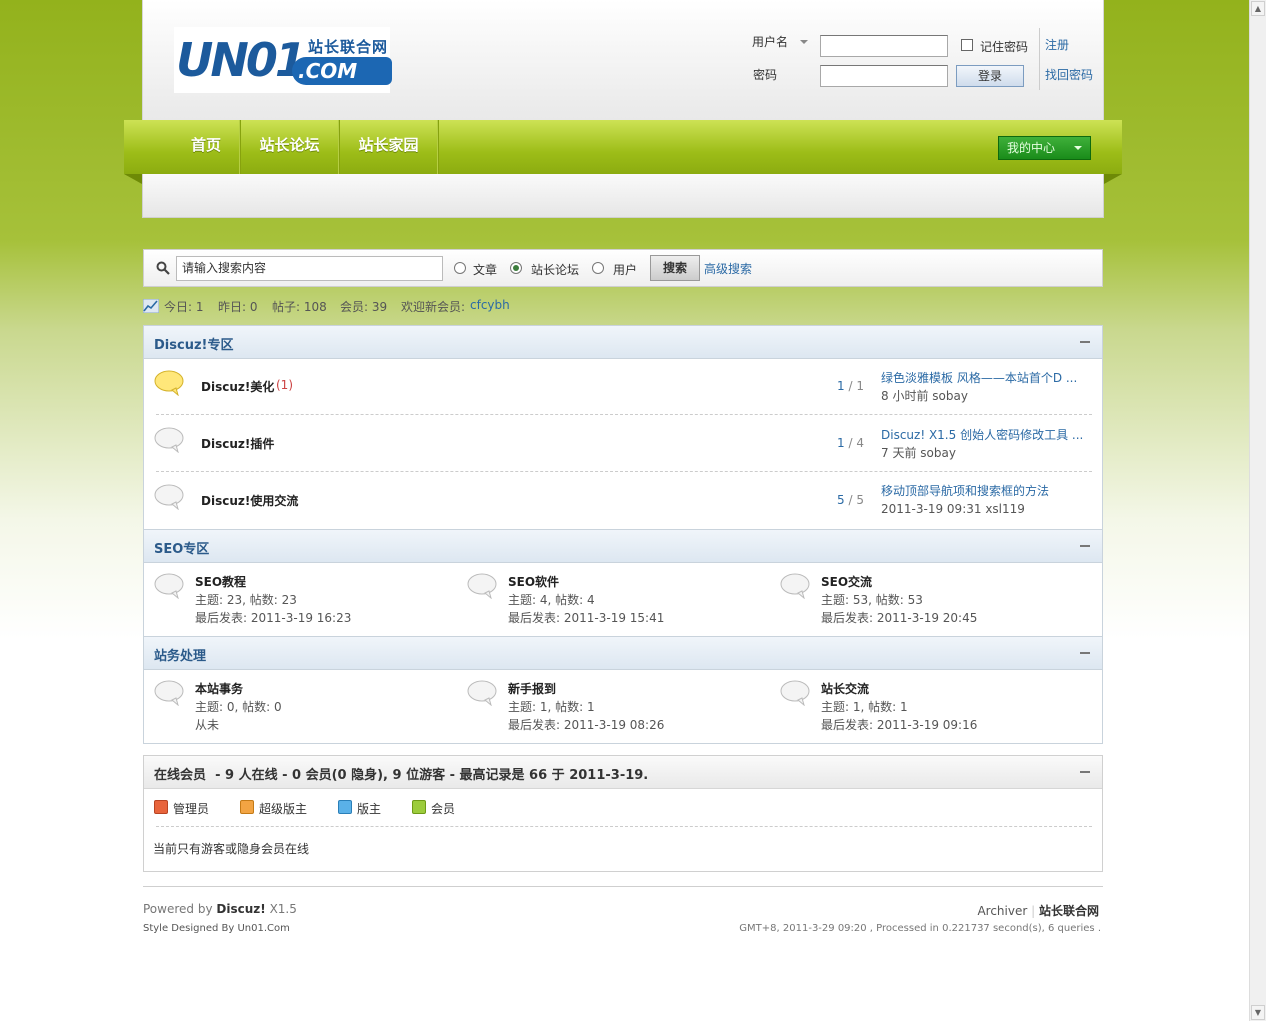 The height and width of the screenshot is (1021, 1266). Describe the element at coordinates (180, 775) in the screenshot. I see `online-title-label: 在线会员` at that location.